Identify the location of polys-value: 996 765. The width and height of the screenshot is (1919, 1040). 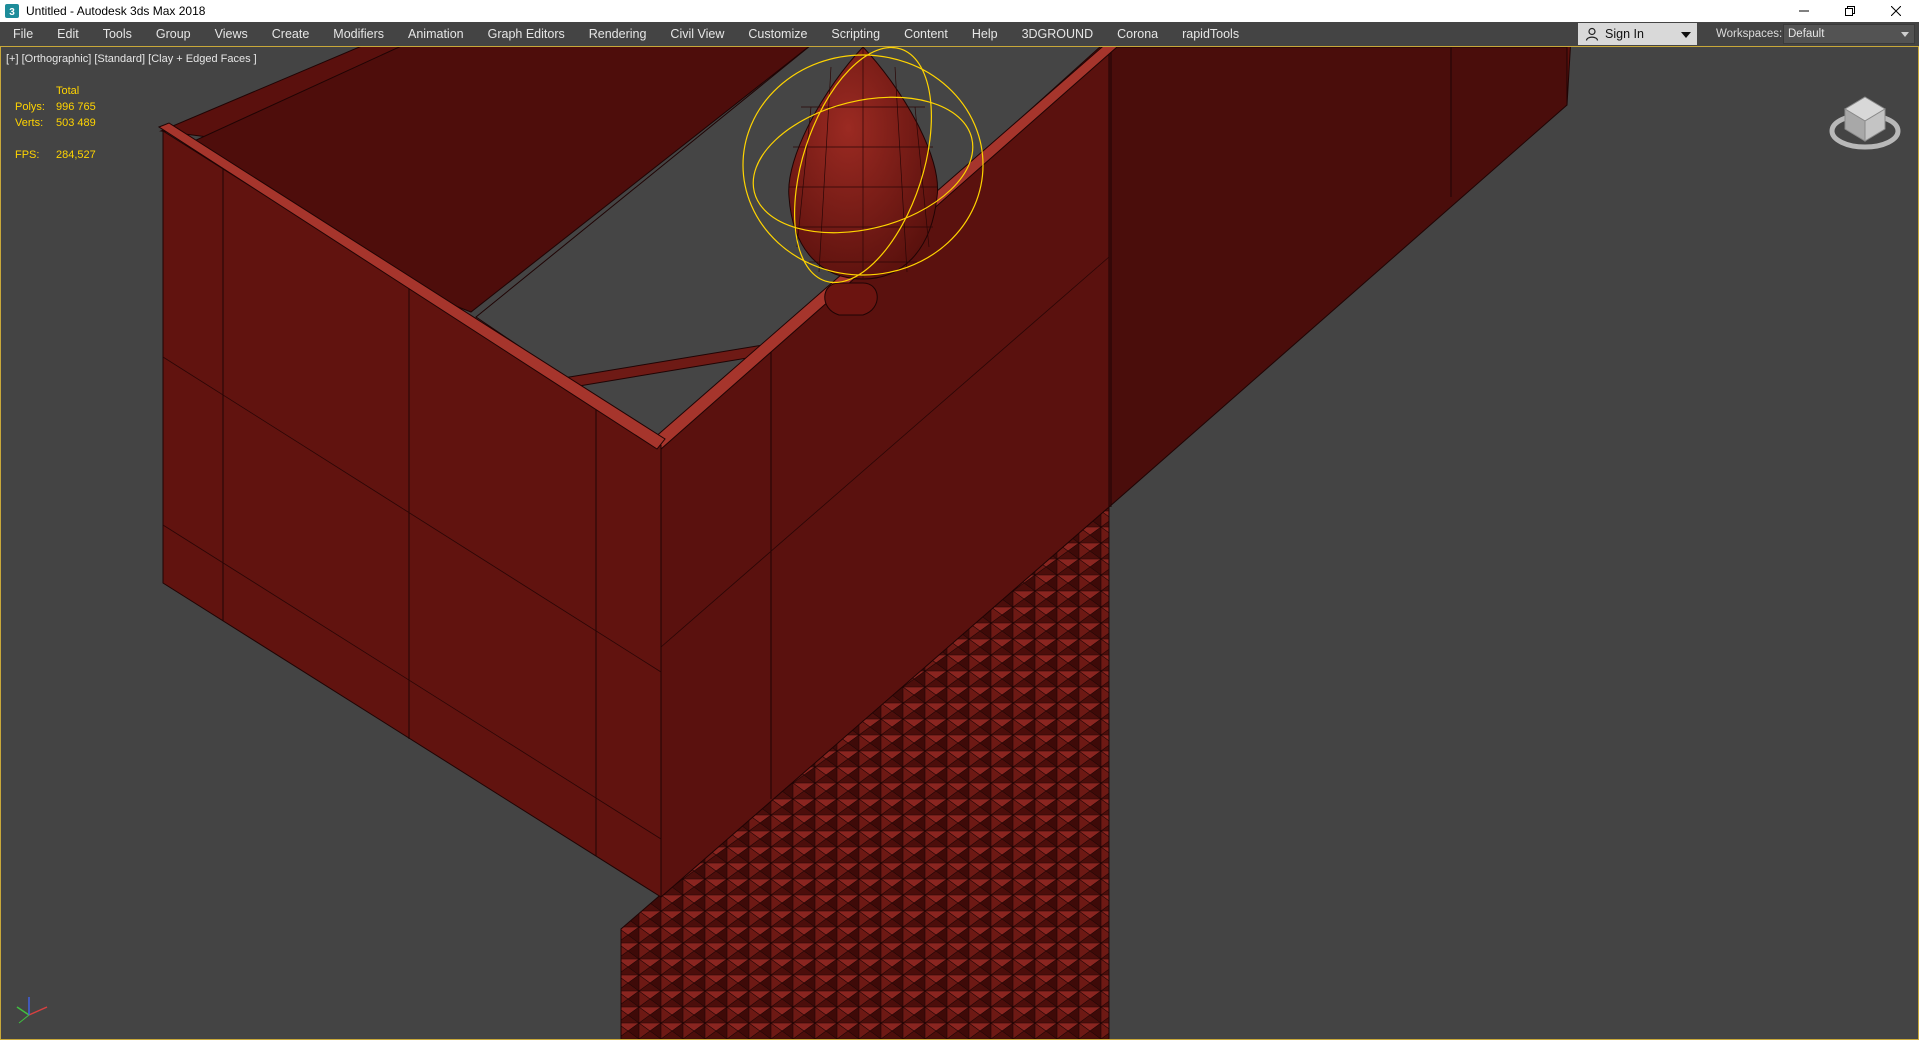
(76, 107).